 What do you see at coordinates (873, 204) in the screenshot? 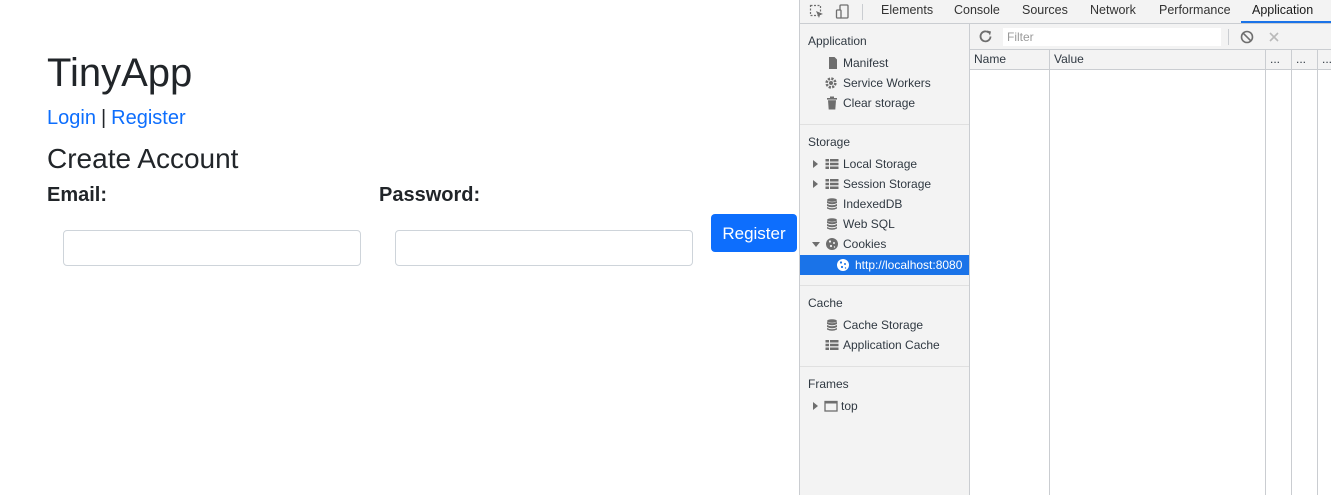
I see `sidebar-item-label: IndexedDB` at bounding box center [873, 204].